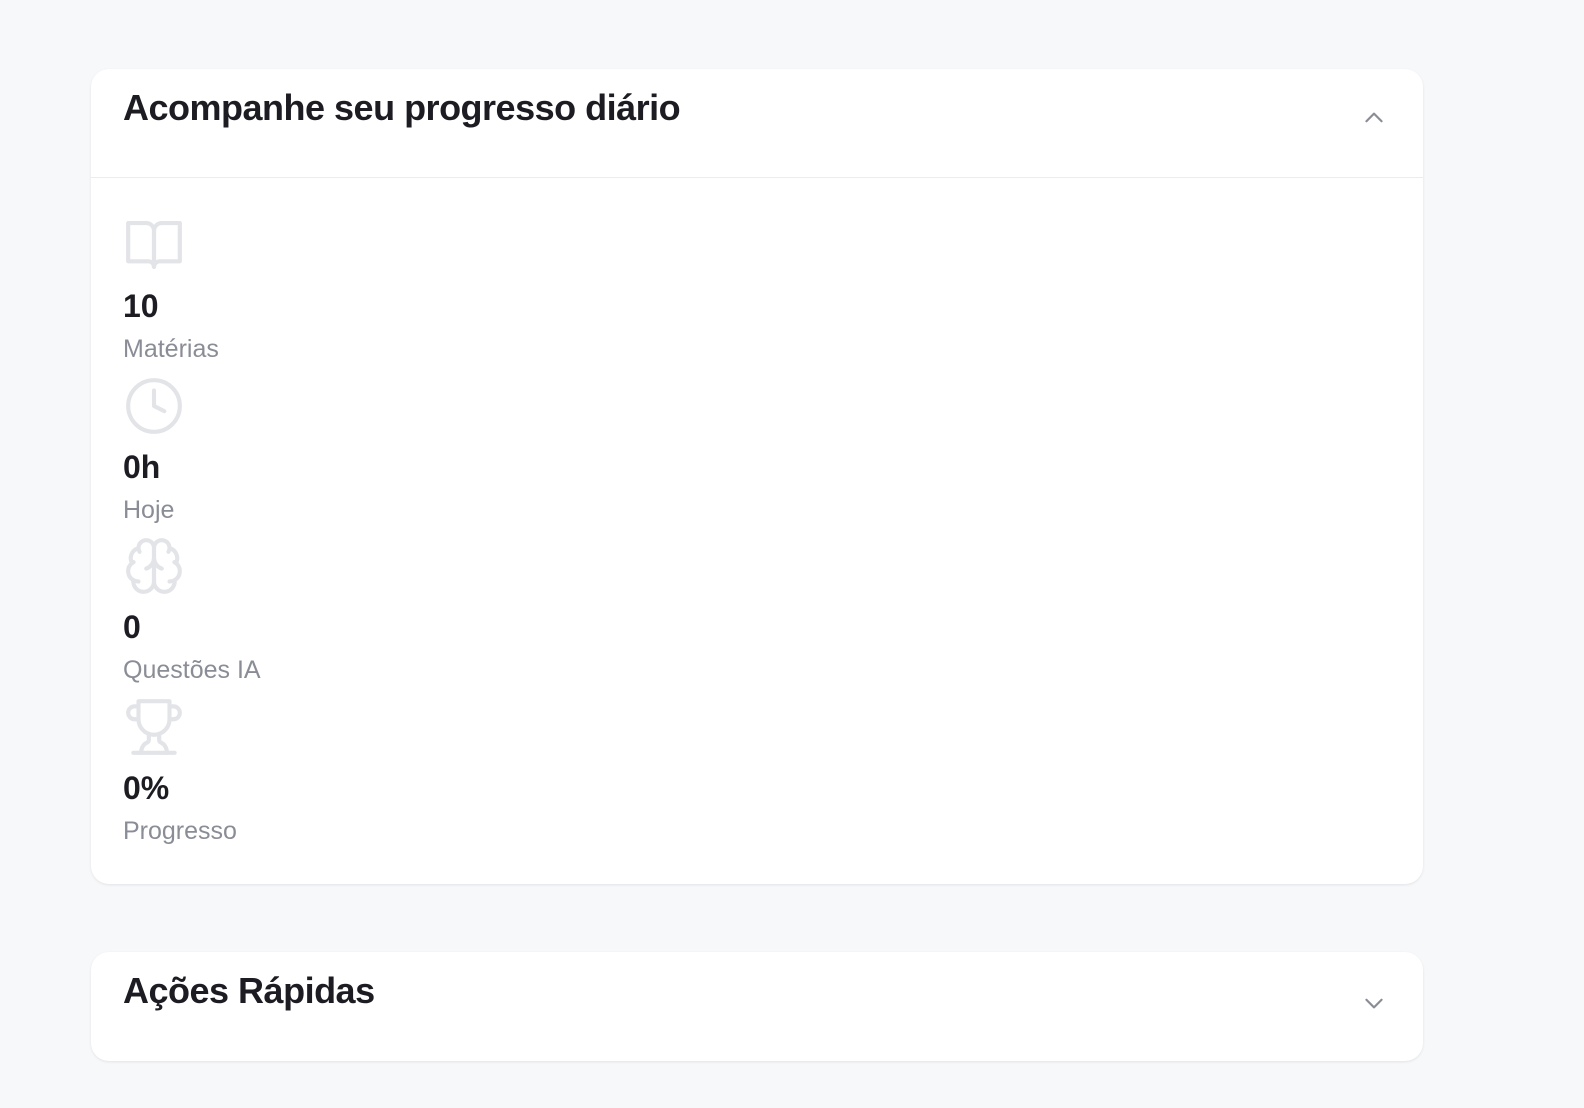 The height and width of the screenshot is (1108, 1584). I want to click on stat-progress-value: 0%, so click(146, 787).